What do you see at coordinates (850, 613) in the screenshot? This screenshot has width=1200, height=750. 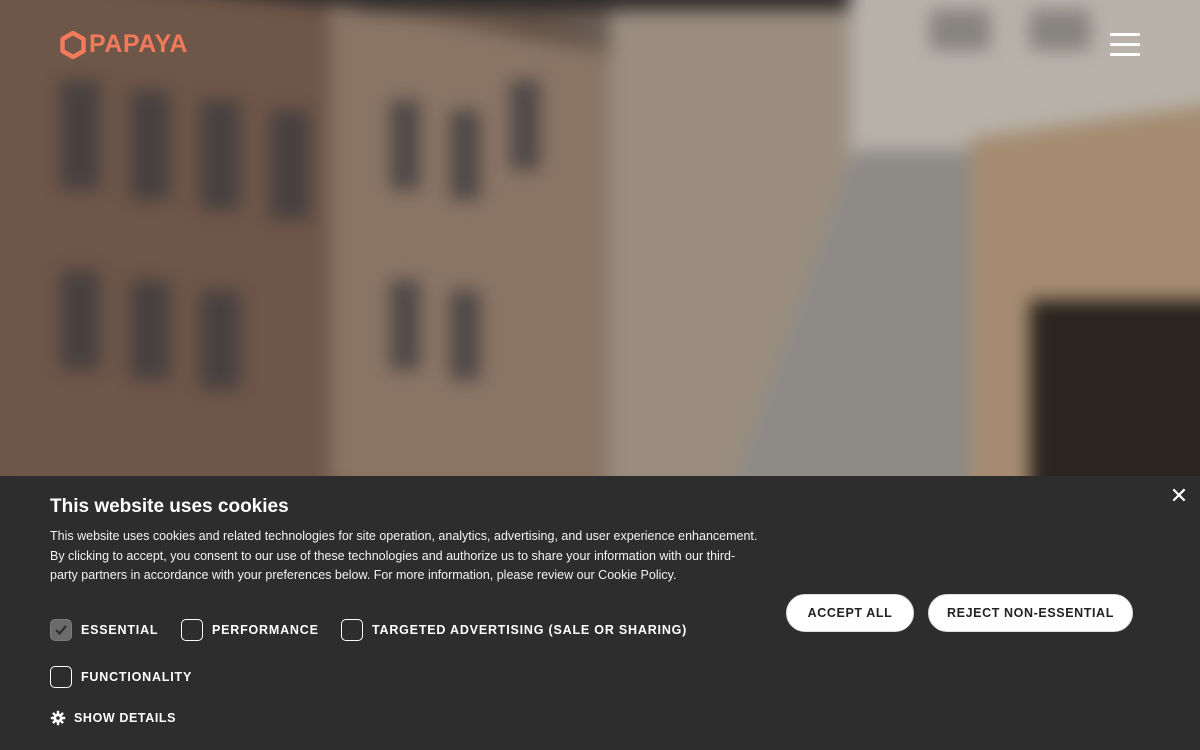 I see `accept-all-button: ACCEPT ALL` at bounding box center [850, 613].